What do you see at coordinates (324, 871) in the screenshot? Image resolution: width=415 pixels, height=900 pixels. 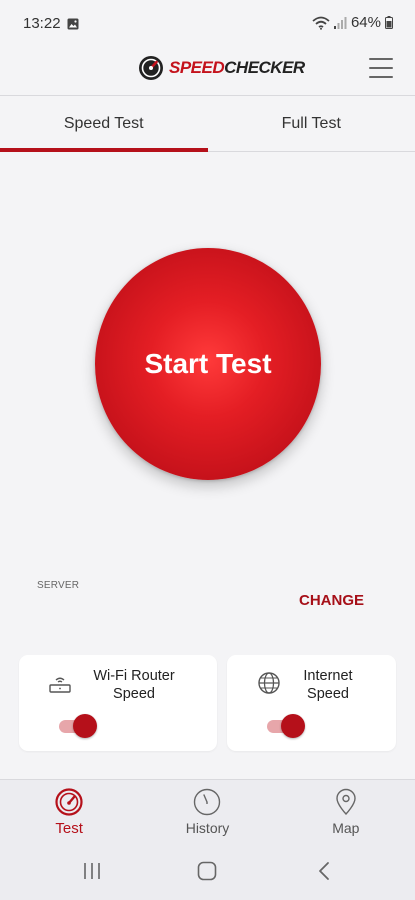 I see `back-icon` at bounding box center [324, 871].